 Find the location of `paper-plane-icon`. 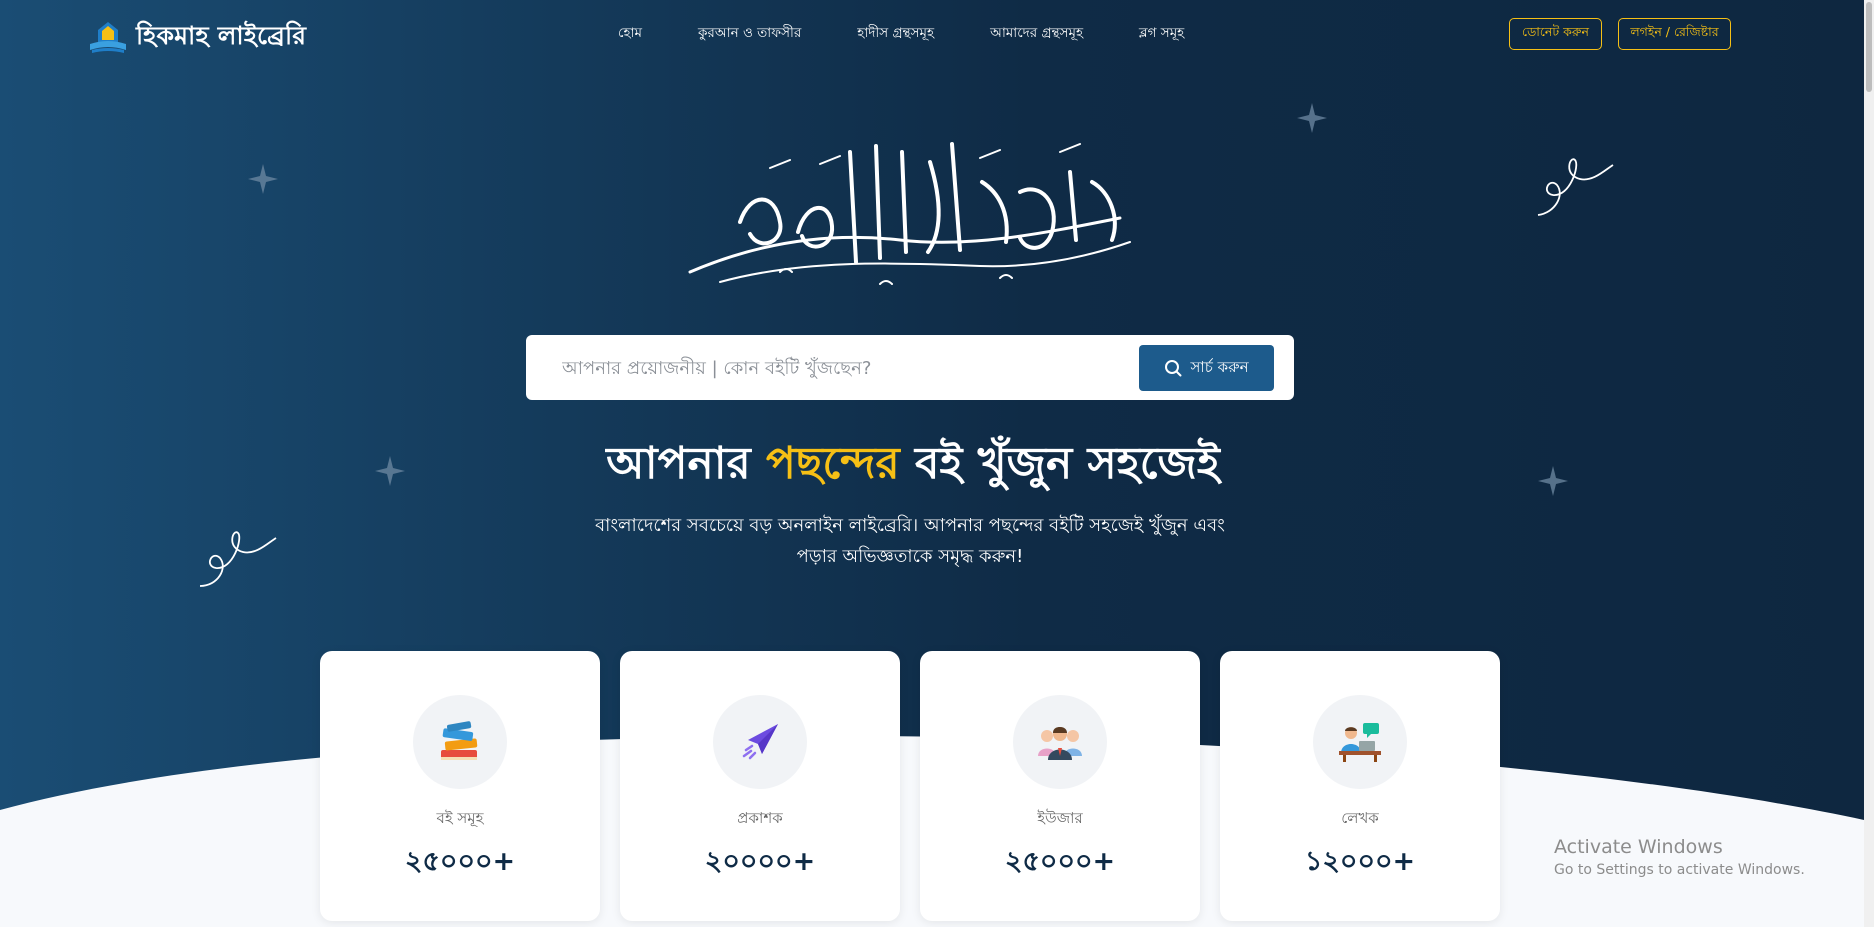

paper-plane-icon is located at coordinates (760, 742).